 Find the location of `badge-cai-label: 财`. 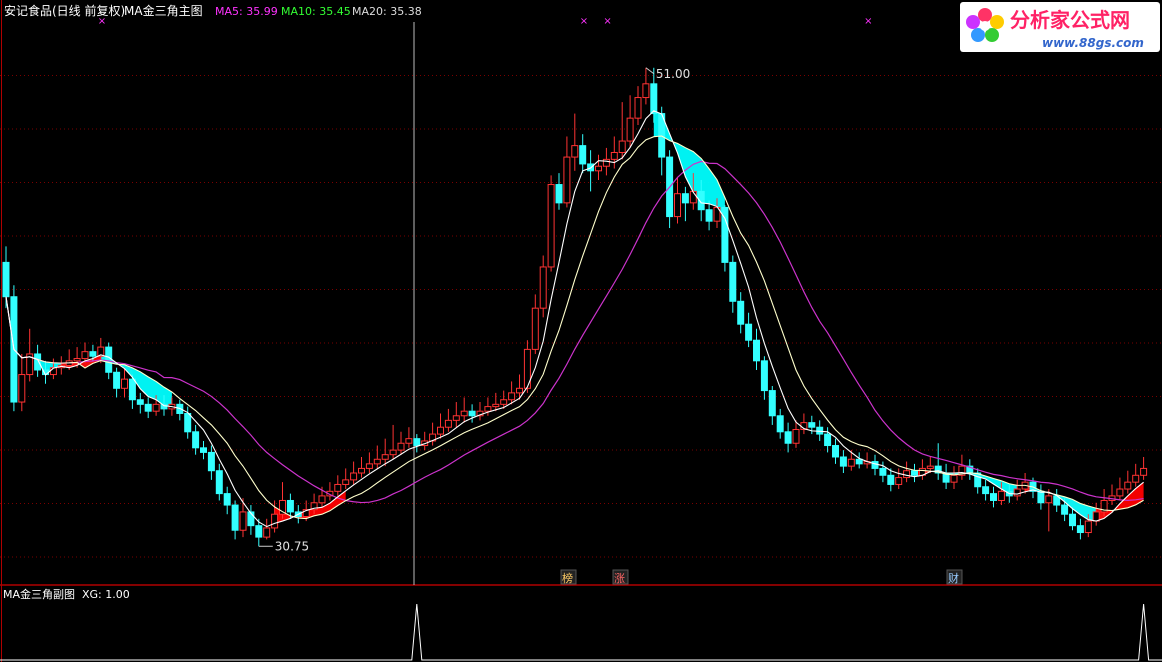

badge-cai-label: 财 is located at coordinates (953, 578).